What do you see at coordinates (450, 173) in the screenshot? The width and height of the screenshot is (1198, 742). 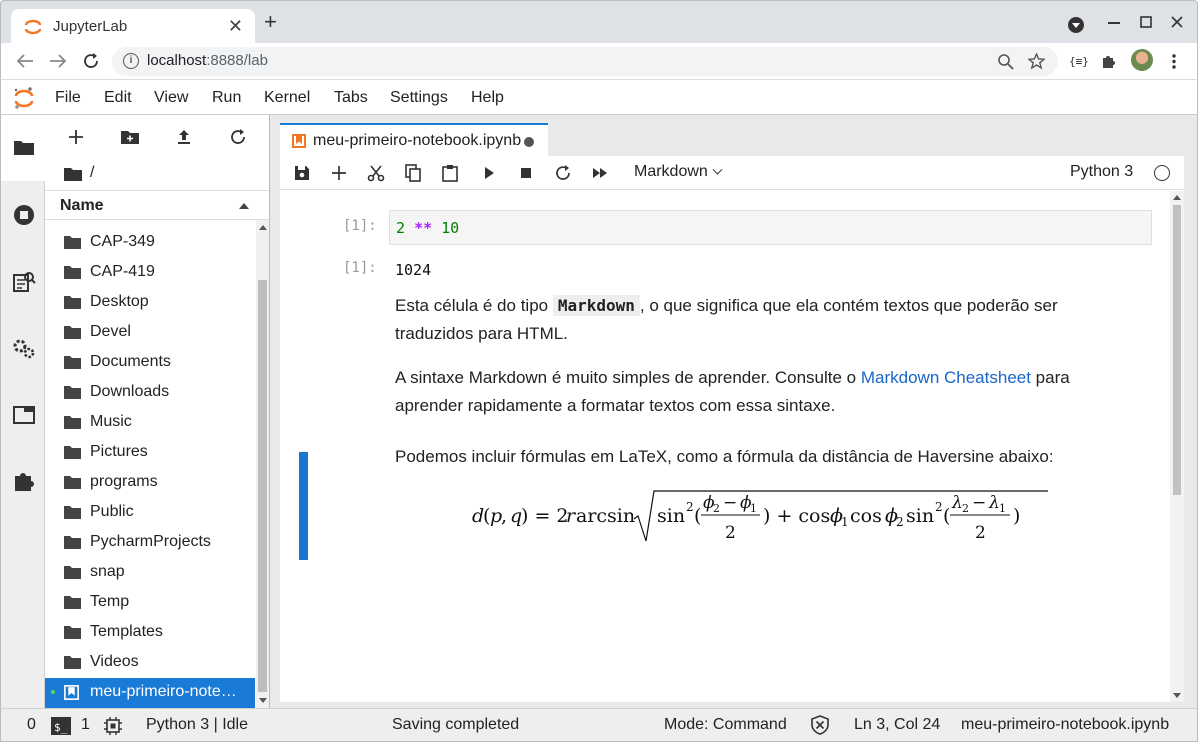 I see `paste-clipboard-icon` at bounding box center [450, 173].